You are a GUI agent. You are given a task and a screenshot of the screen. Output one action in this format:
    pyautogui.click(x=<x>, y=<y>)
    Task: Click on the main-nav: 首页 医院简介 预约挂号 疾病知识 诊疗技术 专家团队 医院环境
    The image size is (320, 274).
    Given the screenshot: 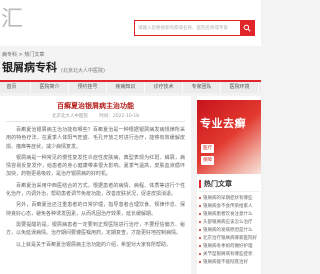 What is the action you would take?
    pyautogui.click(x=130, y=86)
    